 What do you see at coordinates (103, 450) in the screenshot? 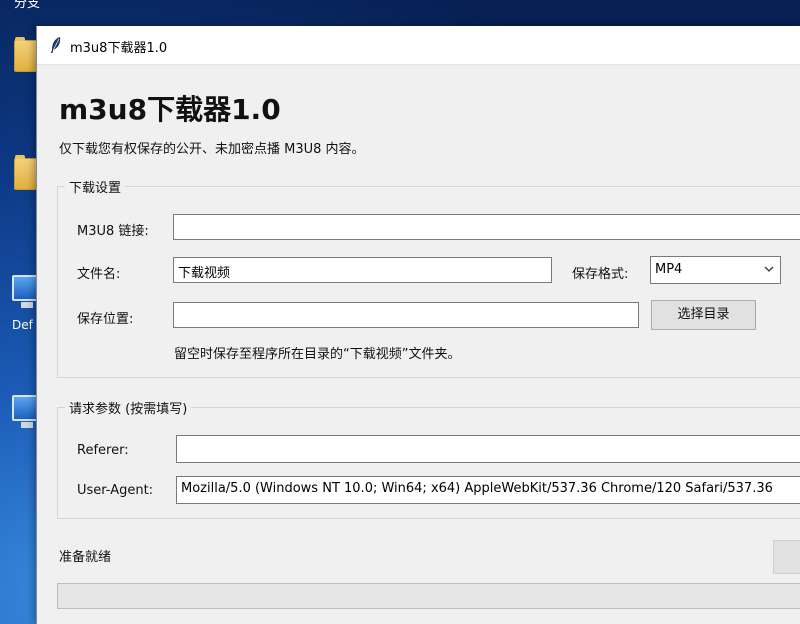
I see `referer-label: Referer:` at bounding box center [103, 450].